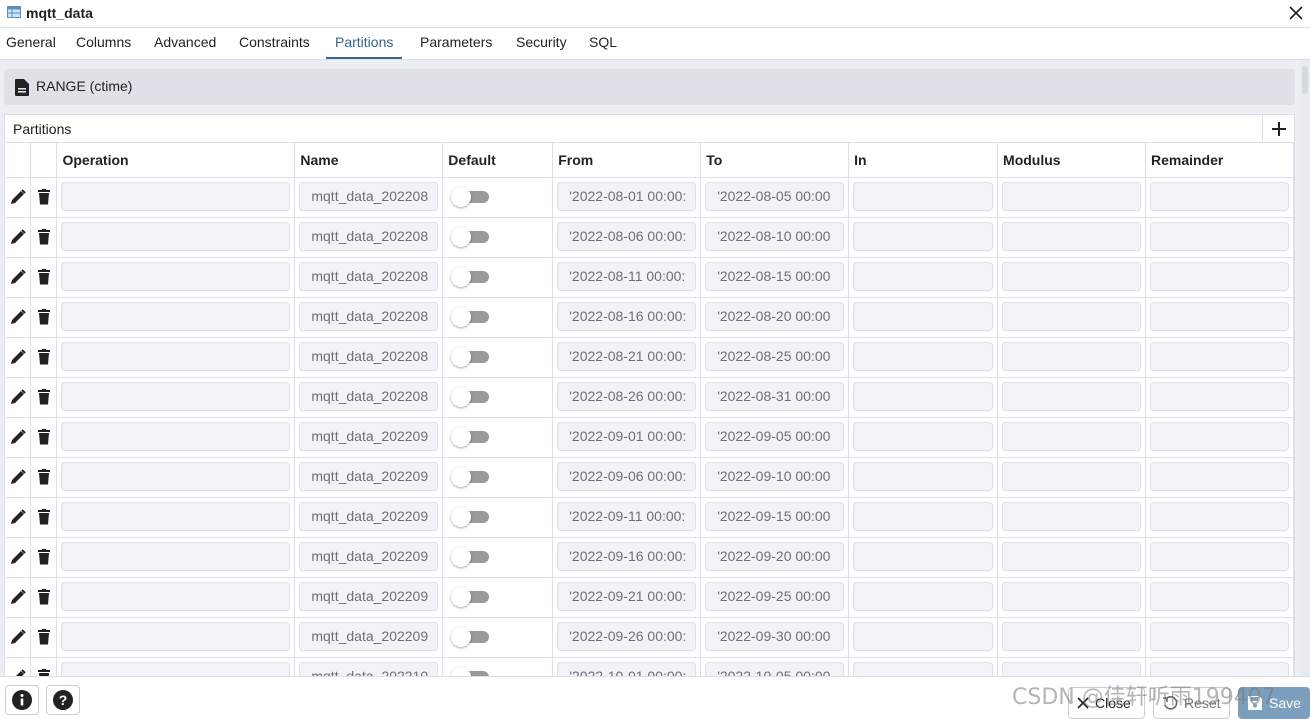 The width and height of the screenshot is (1310, 719). I want to click on from-input: '2022-09-21 00:00:, so click(627, 596).